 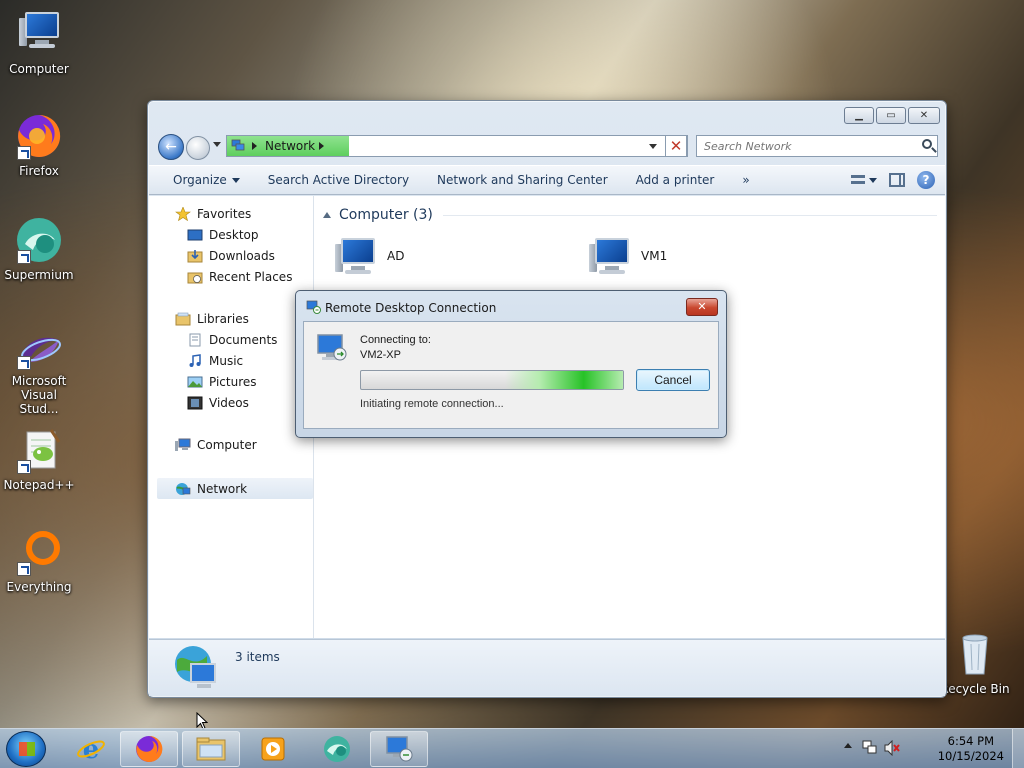 I want to click on taskbar-internet-explorer: e, so click(x=91, y=749).